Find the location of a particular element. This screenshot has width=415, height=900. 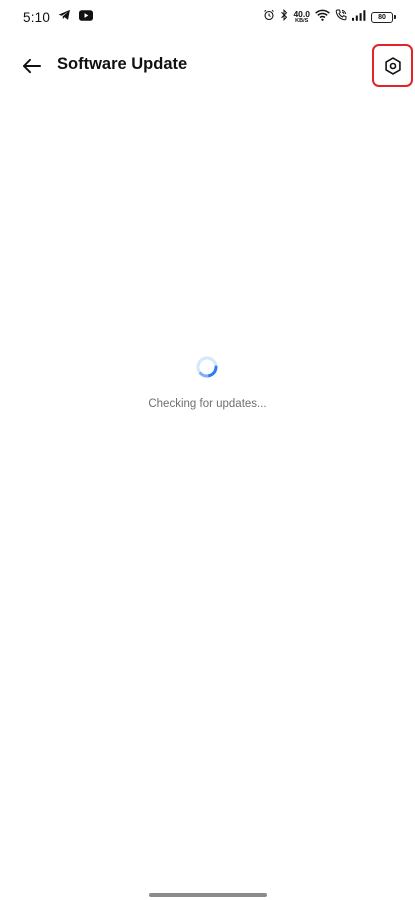

network-speed: 40.0 KB/S is located at coordinates (301, 16).